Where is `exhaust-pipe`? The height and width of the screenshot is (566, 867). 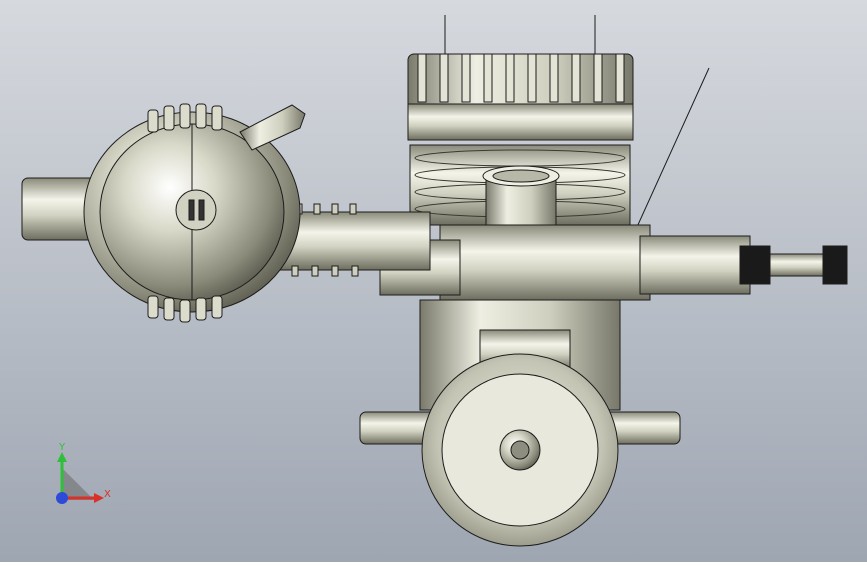 exhaust-pipe is located at coordinates (355, 241).